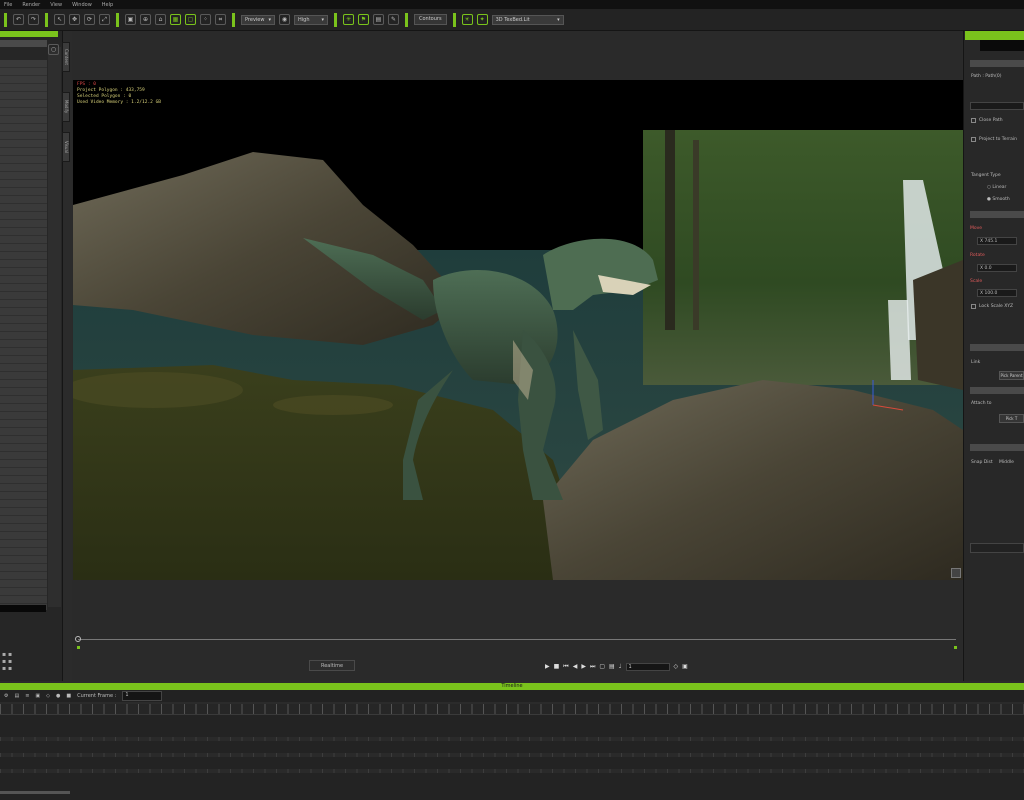 This screenshot has height=800, width=1024. Describe the element at coordinates (190, 19) in the screenshot. I see `frame-icon: ▢` at that location.